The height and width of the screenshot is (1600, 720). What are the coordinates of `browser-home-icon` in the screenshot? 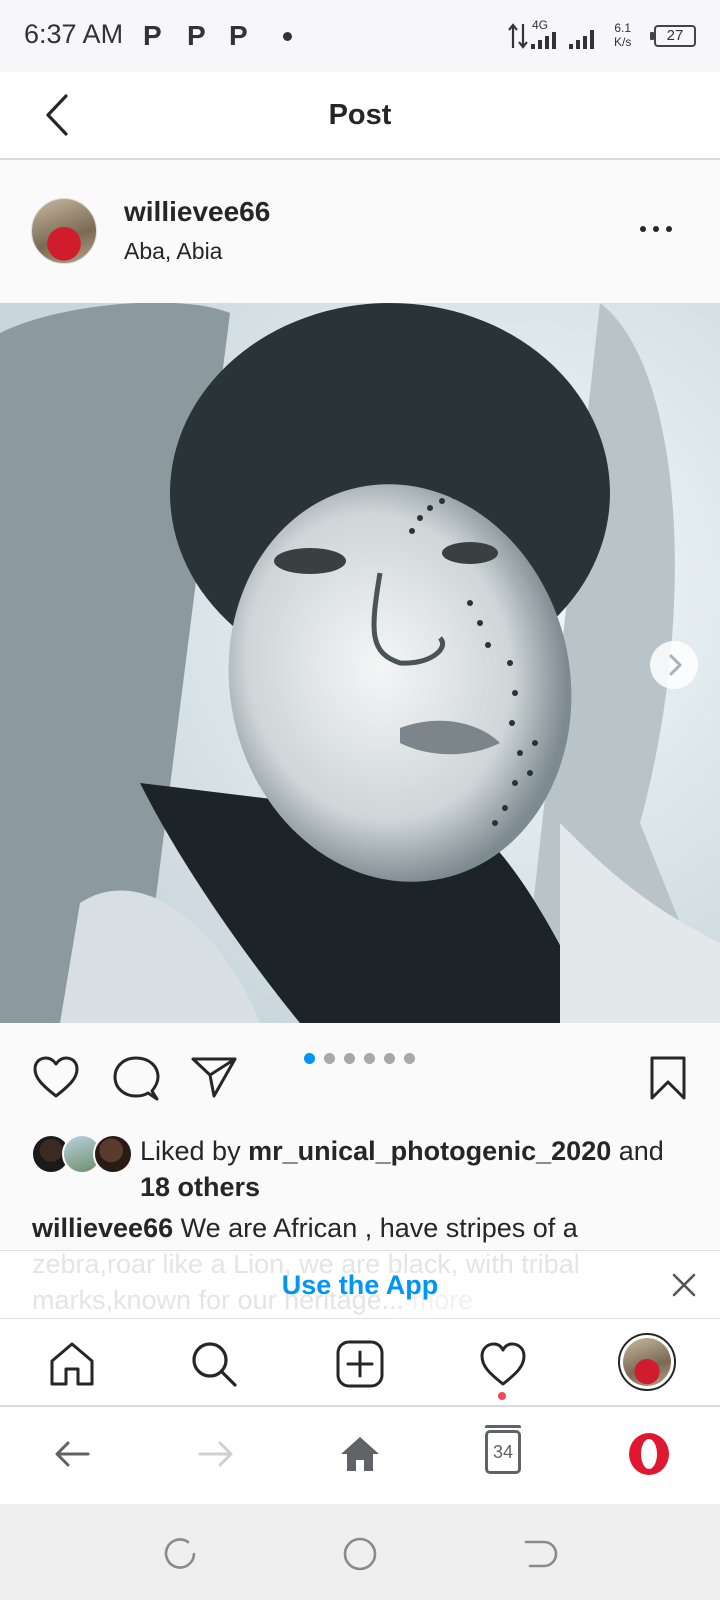 It's located at (360, 1454).